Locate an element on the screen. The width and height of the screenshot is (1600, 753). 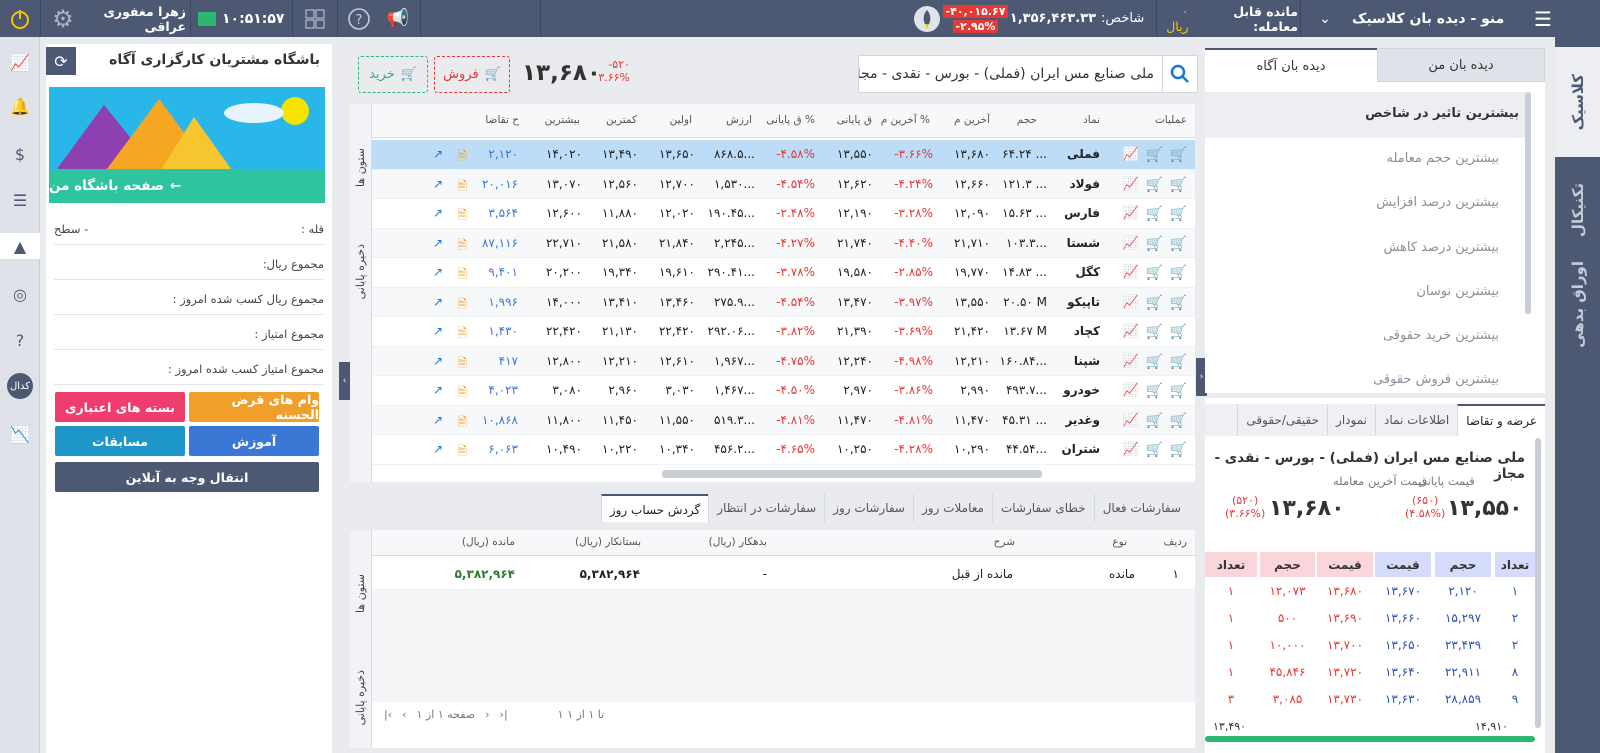
kodal-icon: کدال is located at coordinates (20, 386).